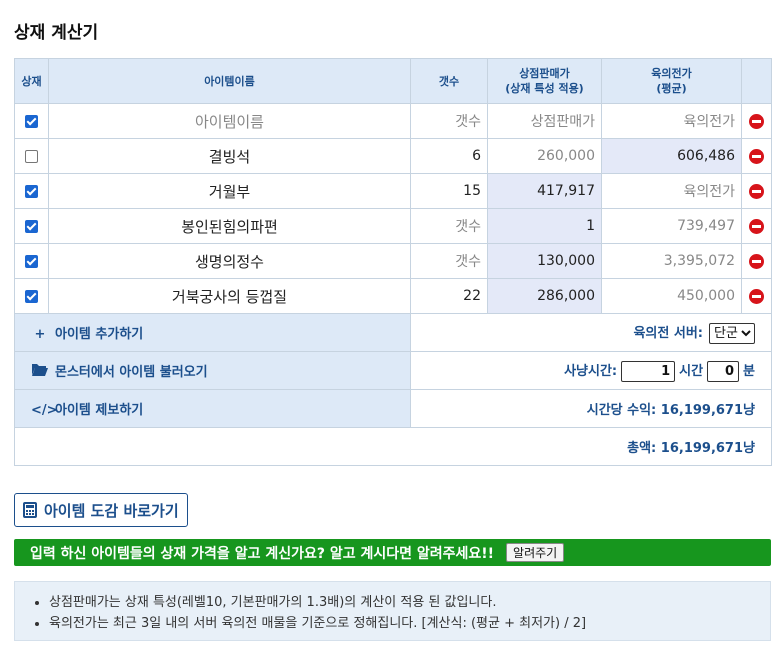  What do you see at coordinates (212, 332) in the screenshot?
I see `add-item-button: + 아이템 추가하기` at bounding box center [212, 332].